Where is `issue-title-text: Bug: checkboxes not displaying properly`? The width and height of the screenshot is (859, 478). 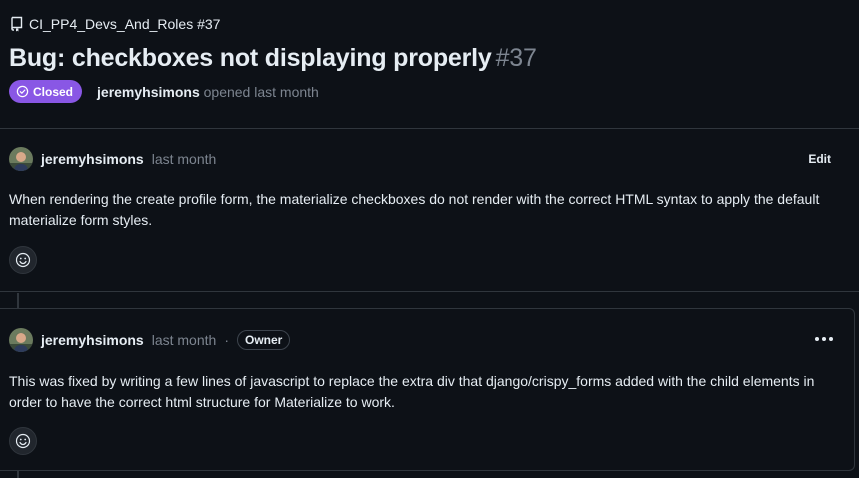
issue-title-text: Bug: checkboxes not displaying properly is located at coordinates (250, 58).